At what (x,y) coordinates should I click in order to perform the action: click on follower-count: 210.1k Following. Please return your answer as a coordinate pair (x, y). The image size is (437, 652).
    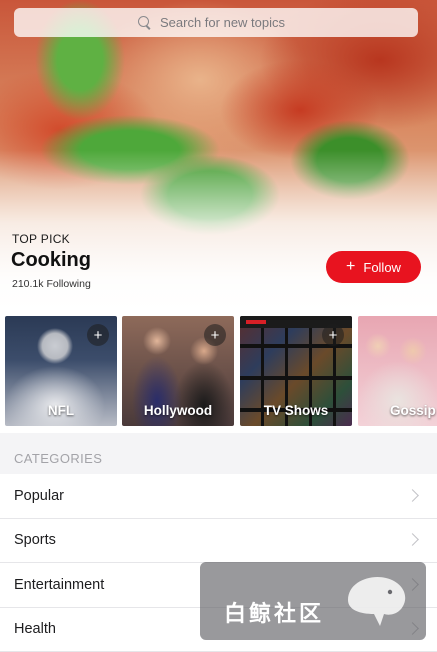
    Looking at the image, I should click on (51, 284).